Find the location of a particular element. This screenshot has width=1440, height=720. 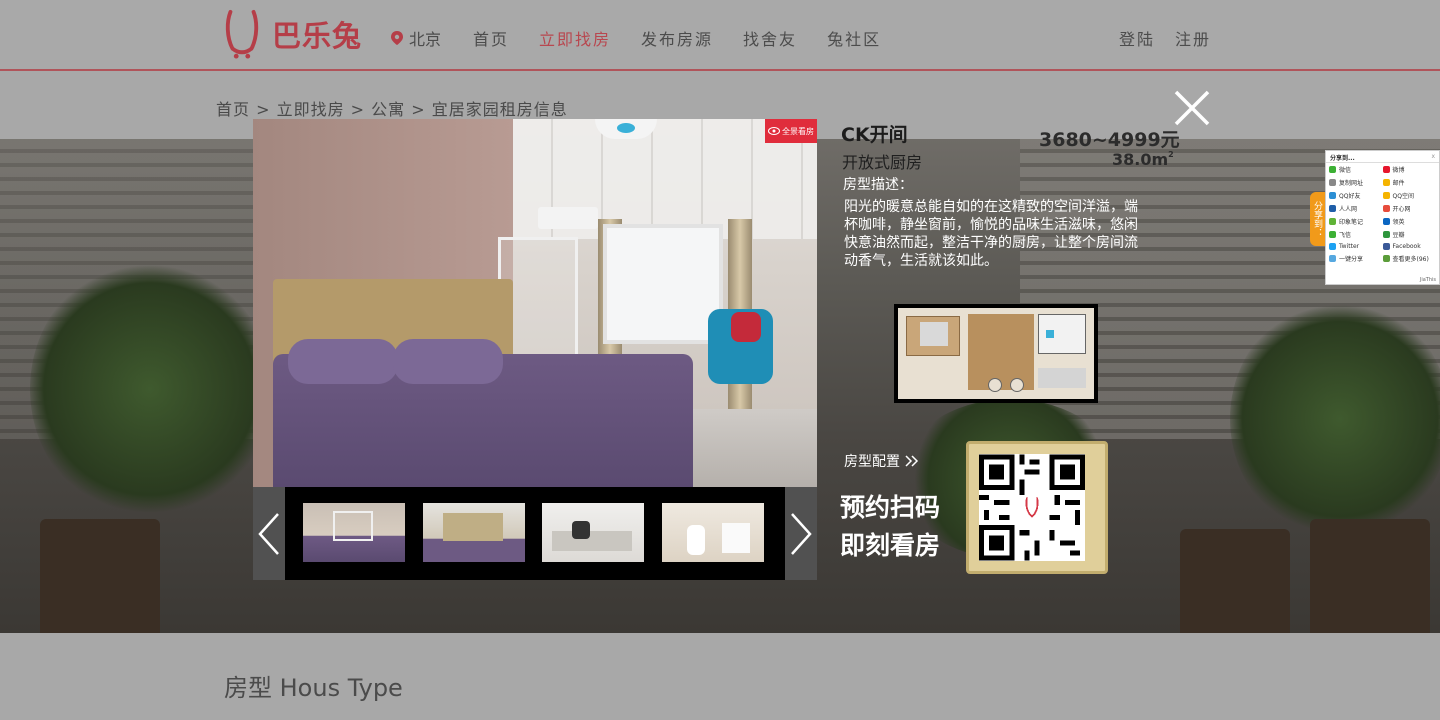

room-config-link: 房型配置 is located at coordinates (882, 461).